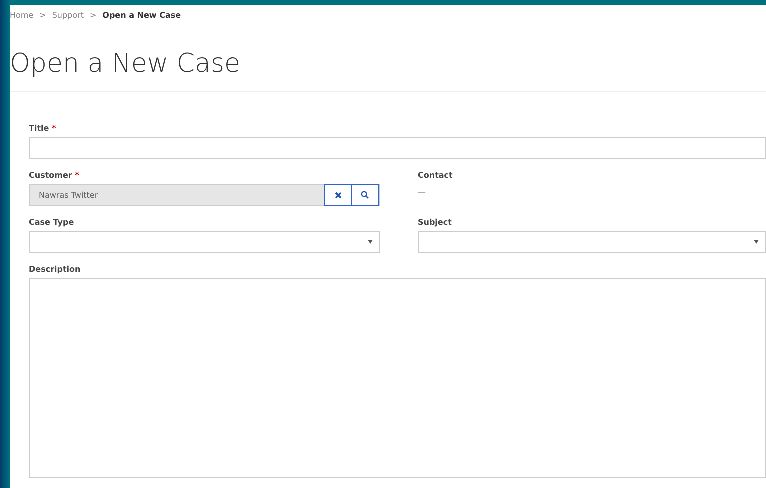 This screenshot has width=766, height=488. Describe the element at coordinates (435, 222) in the screenshot. I see `field-label: Subject` at that location.